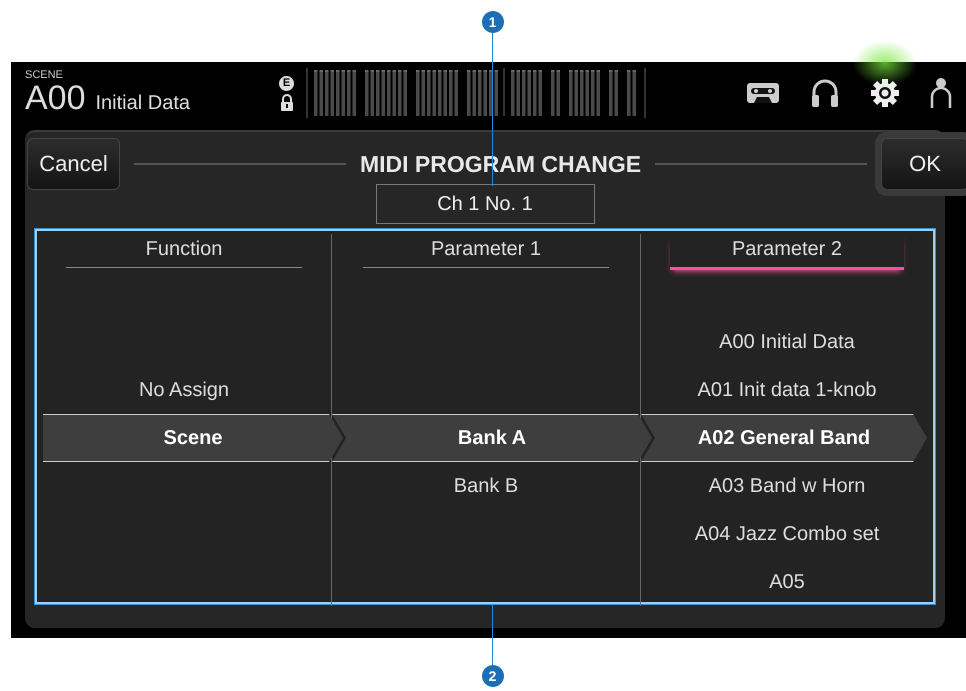 The image size is (966, 691). I want to click on edit-indicator: E, so click(286, 83).